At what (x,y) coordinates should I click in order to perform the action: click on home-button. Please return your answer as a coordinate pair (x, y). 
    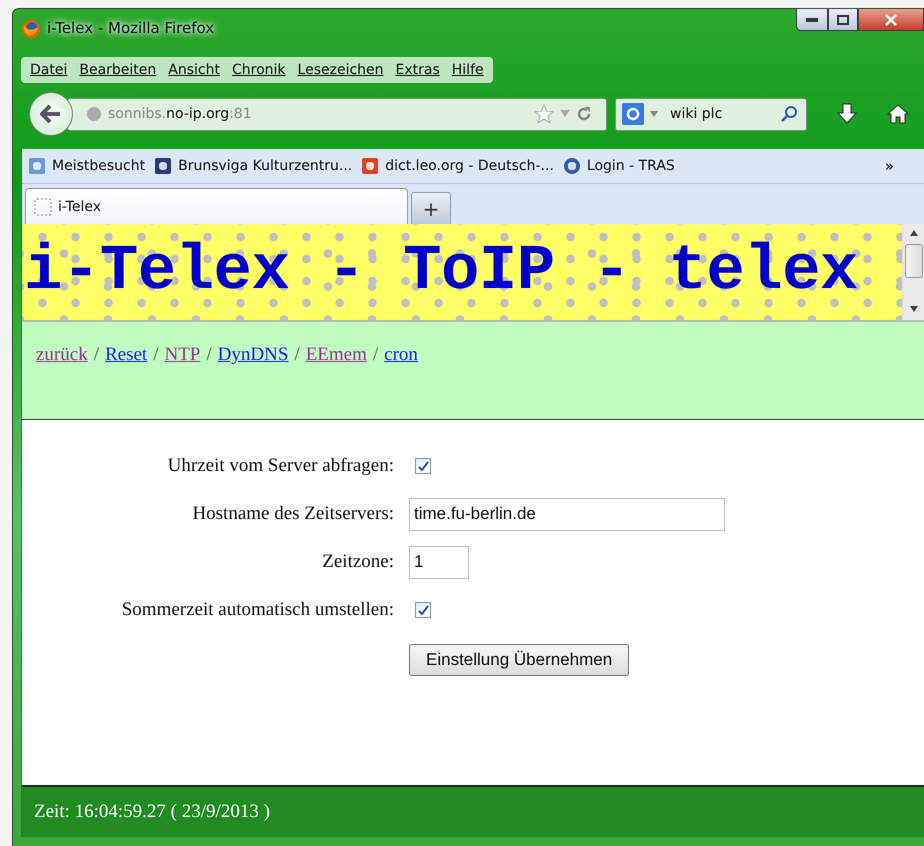
    Looking at the image, I should click on (898, 114).